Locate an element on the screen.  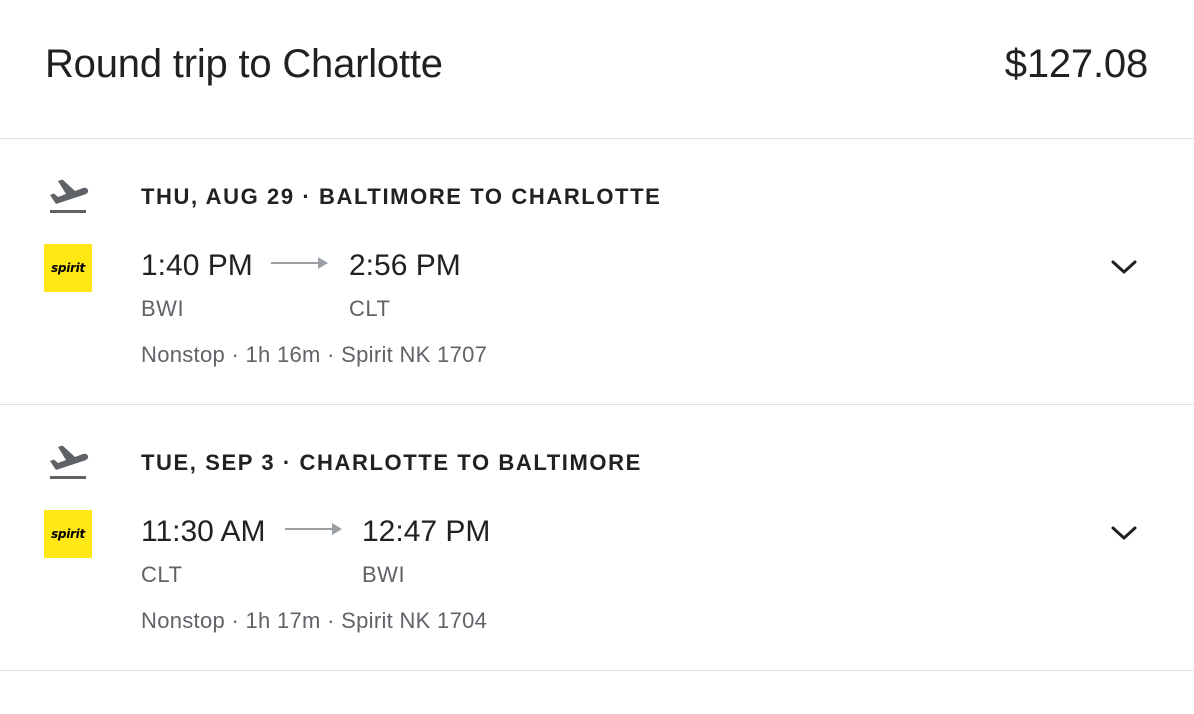
arrival-airport-code: BWI is located at coordinates (384, 574).